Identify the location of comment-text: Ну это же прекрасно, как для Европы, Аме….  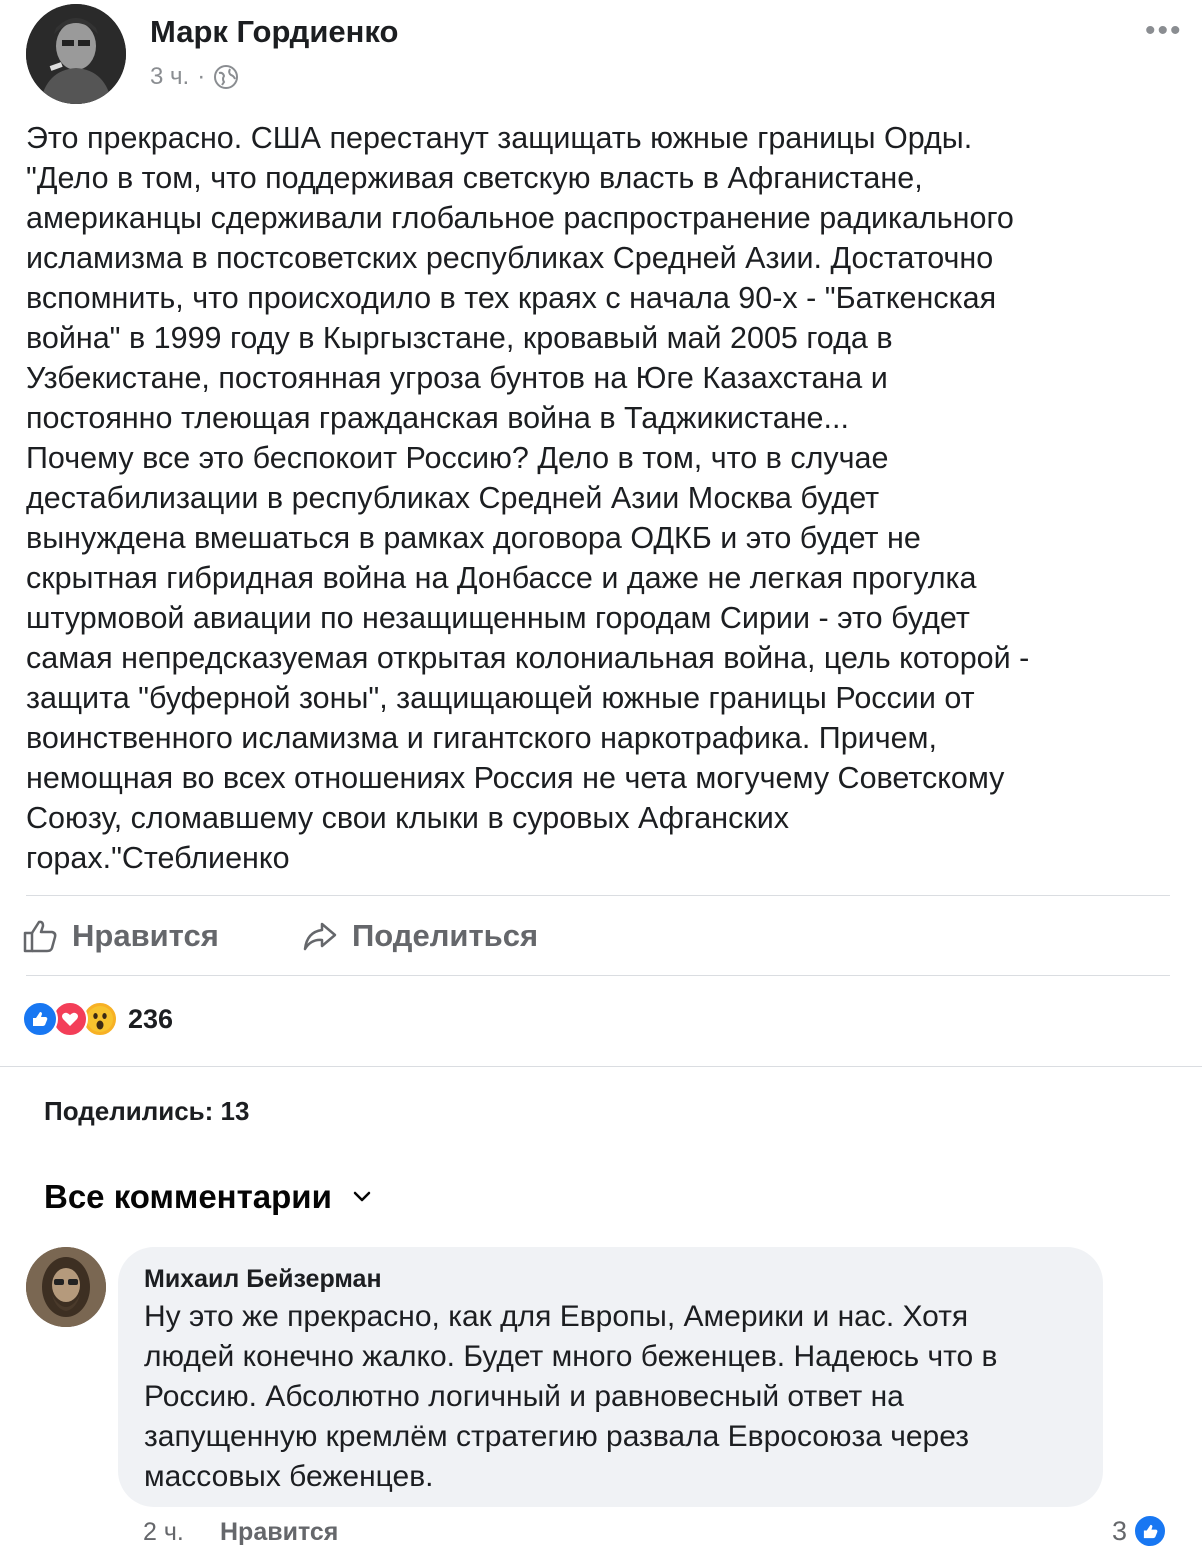
(614, 1397).